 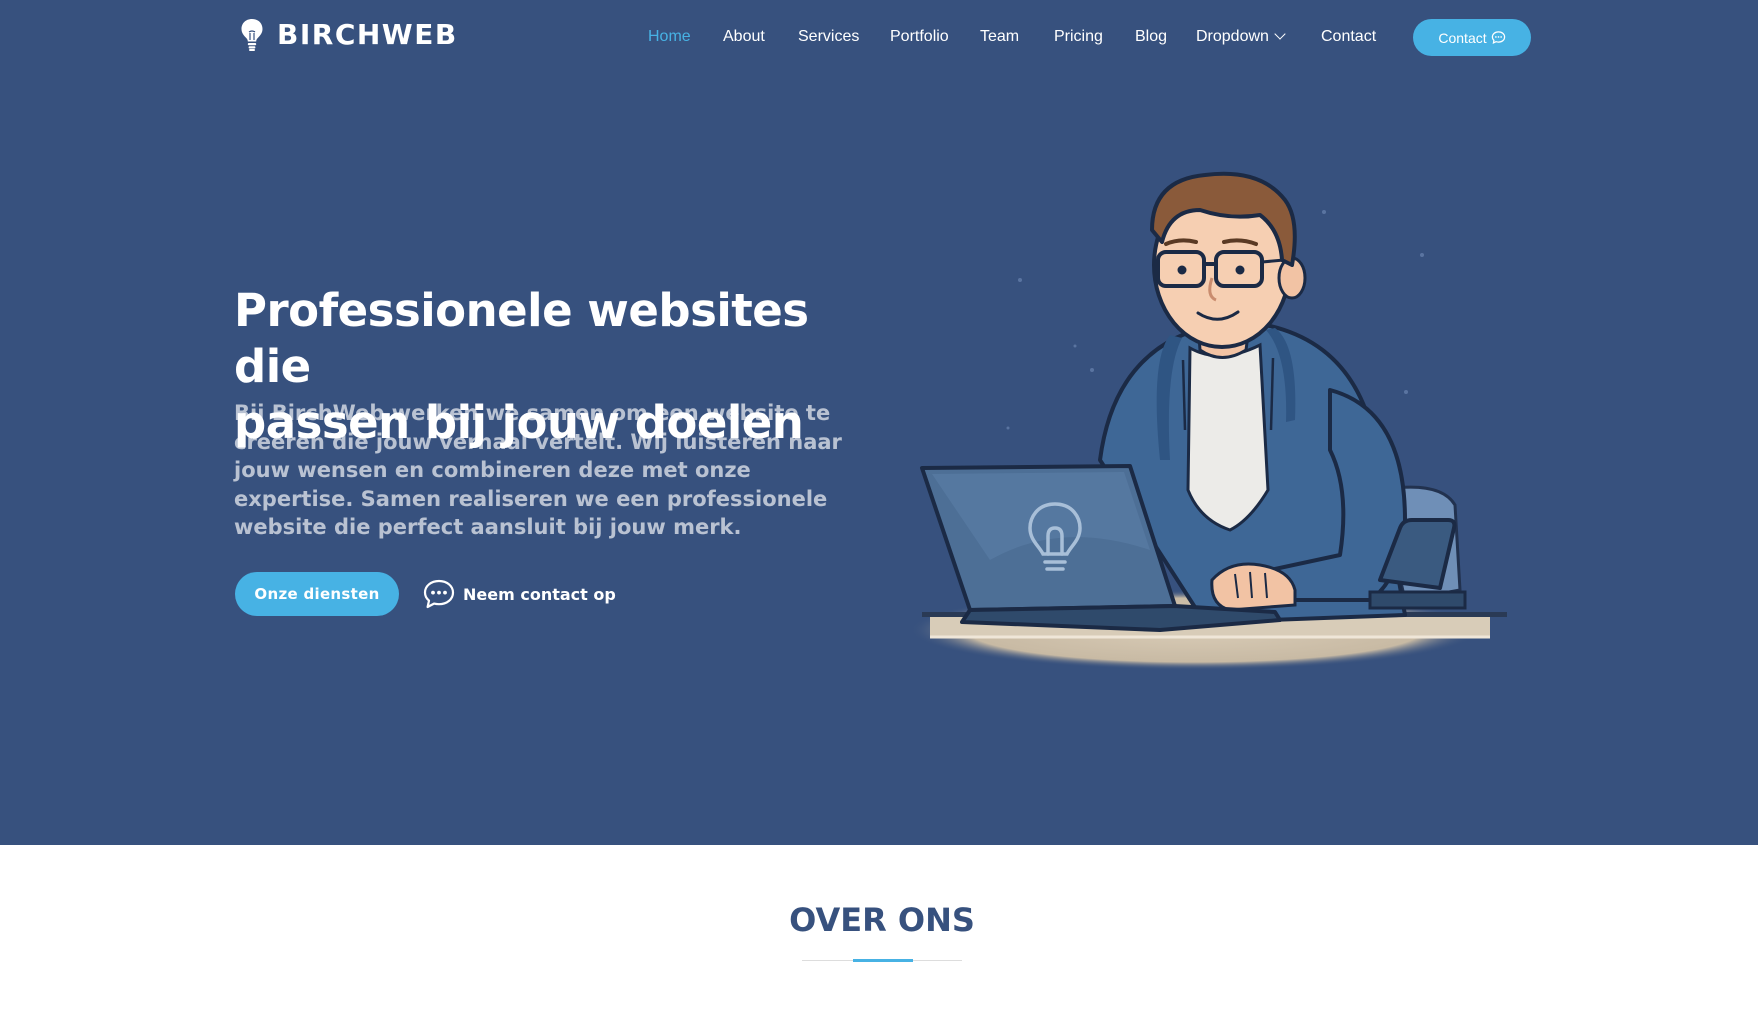 What do you see at coordinates (1280, 34) in the screenshot?
I see `chevron-down-icon` at bounding box center [1280, 34].